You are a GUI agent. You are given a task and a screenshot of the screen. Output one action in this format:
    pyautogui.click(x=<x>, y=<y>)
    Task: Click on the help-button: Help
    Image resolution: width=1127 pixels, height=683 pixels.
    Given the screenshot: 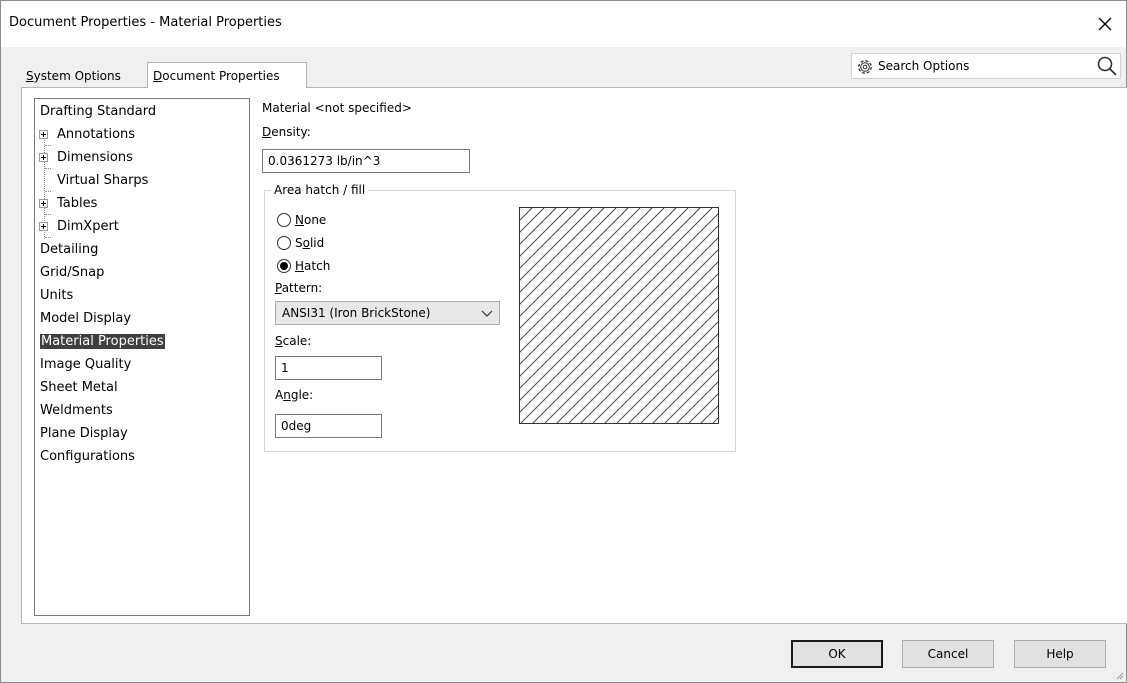 What is the action you would take?
    pyautogui.click(x=1060, y=654)
    